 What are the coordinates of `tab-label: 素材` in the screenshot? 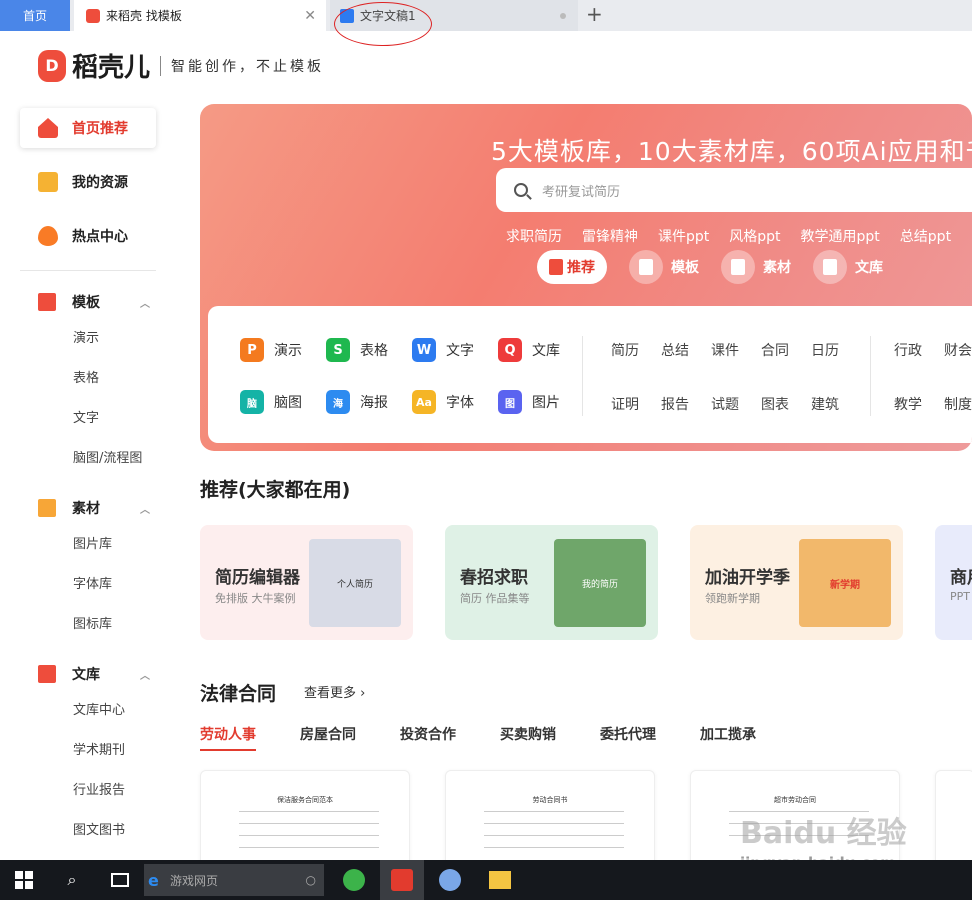 It's located at (777, 268).